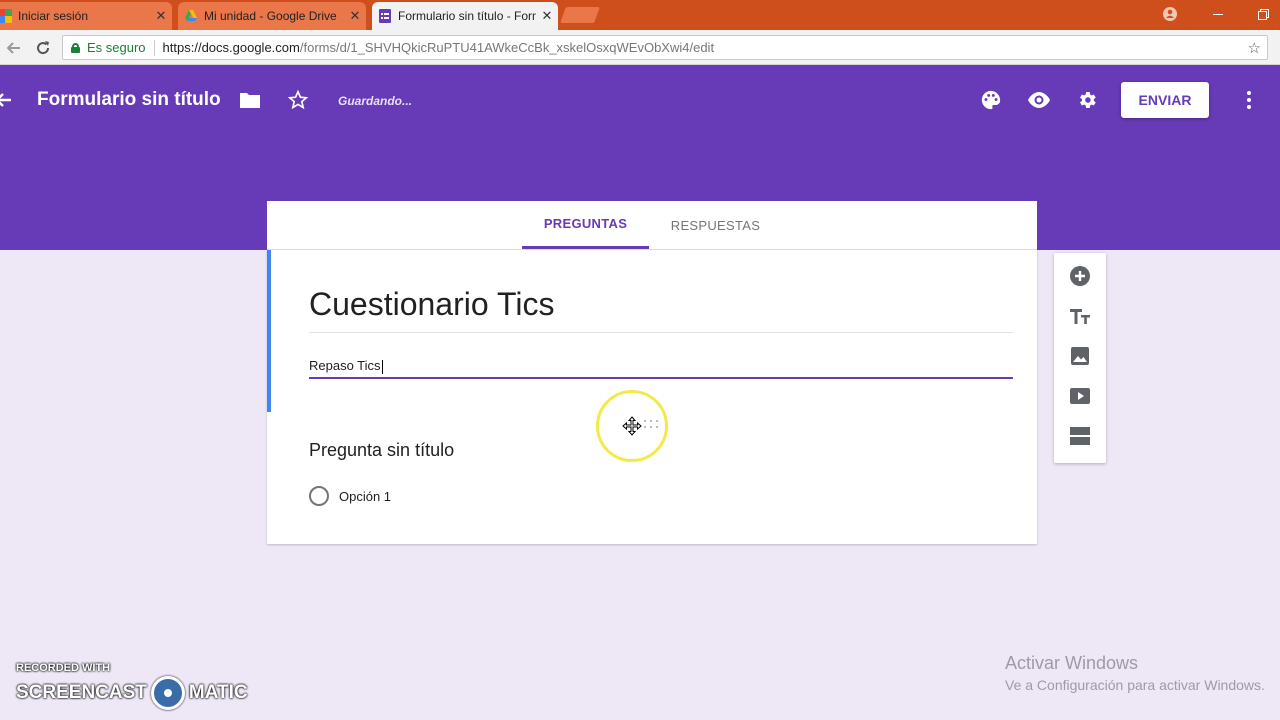  I want to click on form-description-input: Repaso Tics, so click(346, 366).